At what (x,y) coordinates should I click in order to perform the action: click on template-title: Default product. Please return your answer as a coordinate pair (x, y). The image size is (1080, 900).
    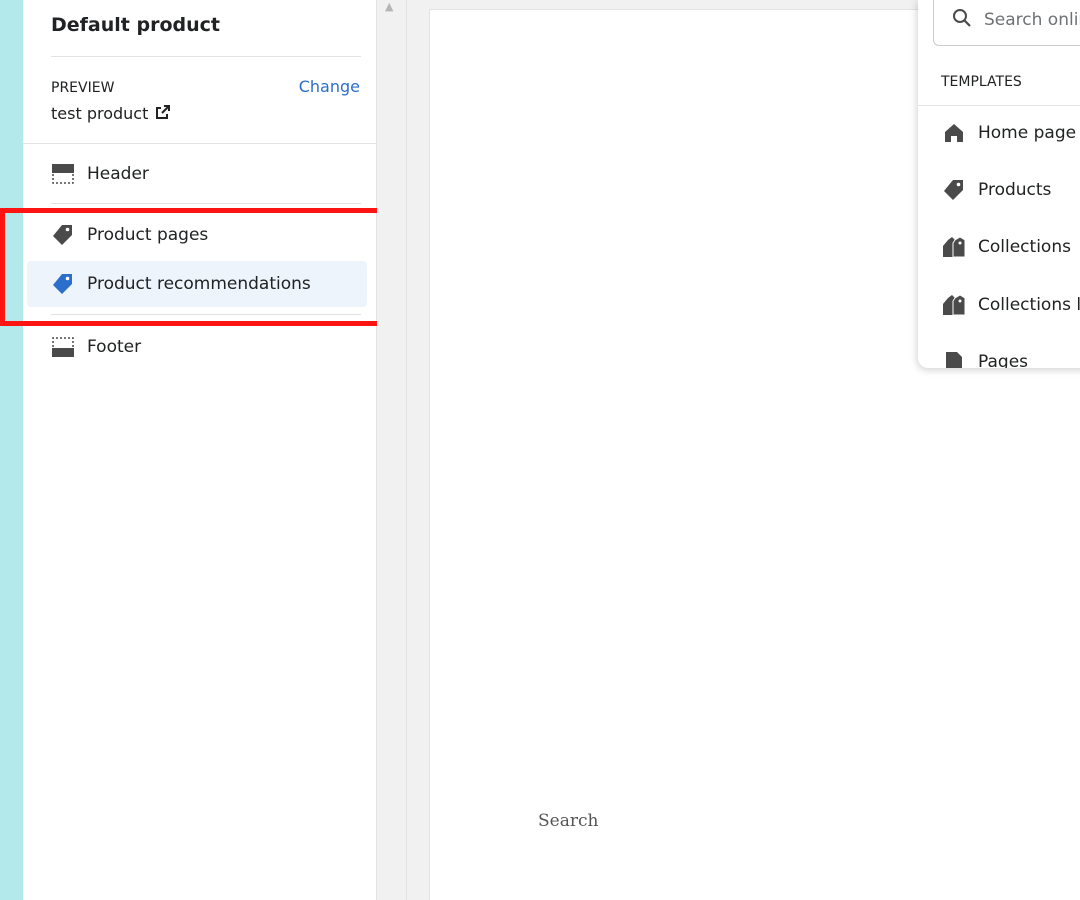
    Looking at the image, I should click on (135, 25).